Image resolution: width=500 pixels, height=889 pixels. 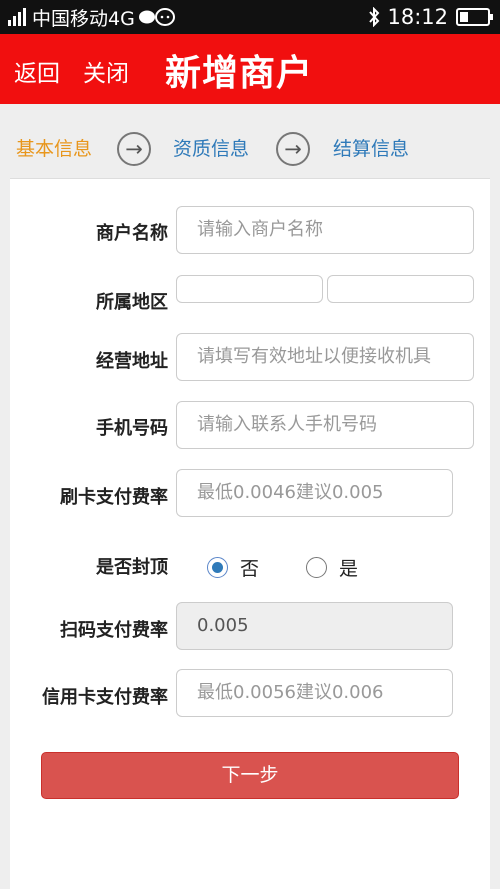 I want to click on qr-rate-label: 扫码支付费率, so click(x=114, y=630).